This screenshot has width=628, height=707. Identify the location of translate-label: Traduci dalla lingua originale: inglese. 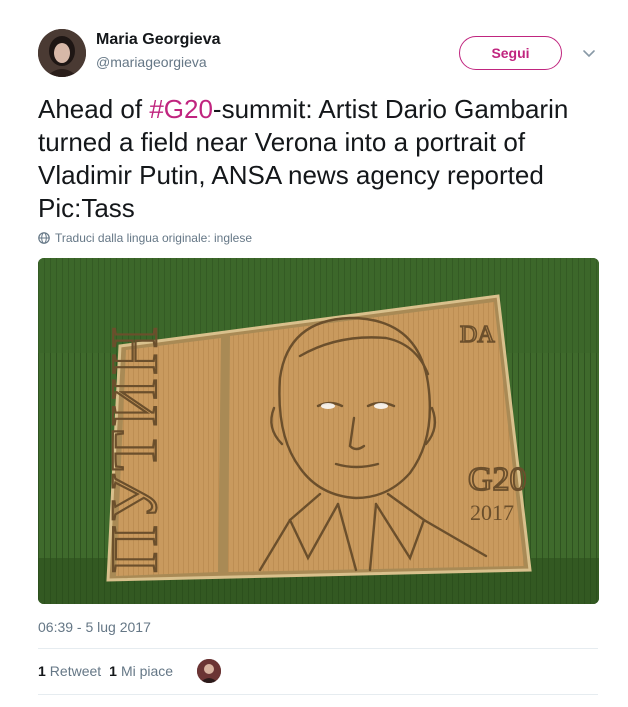
(154, 238).